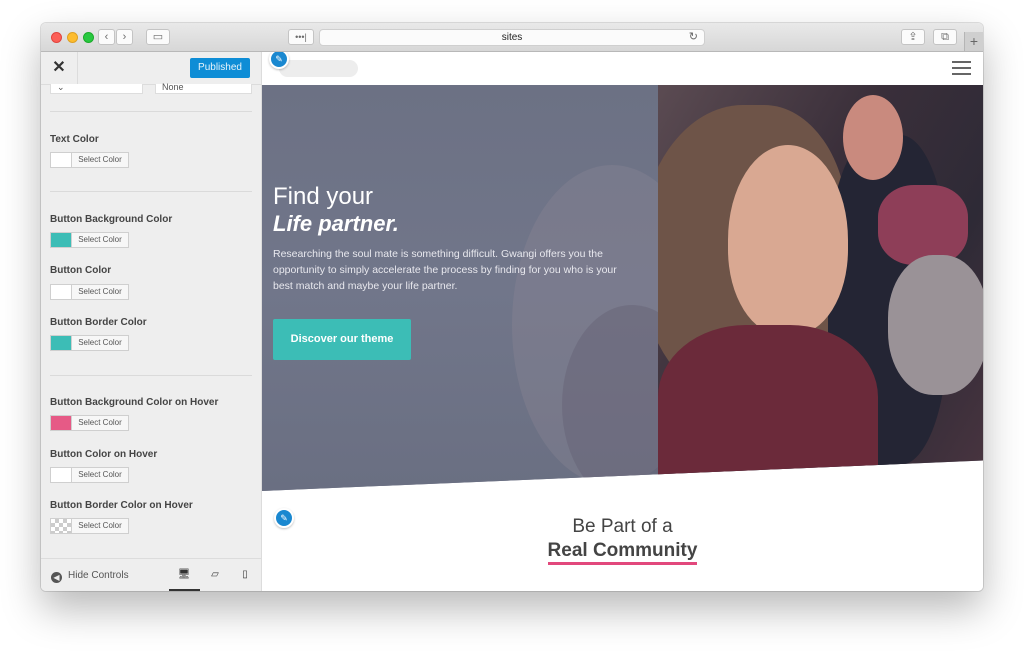 This screenshot has height=651, width=1024. I want to click on publish-button: Published, so click(220, 68).